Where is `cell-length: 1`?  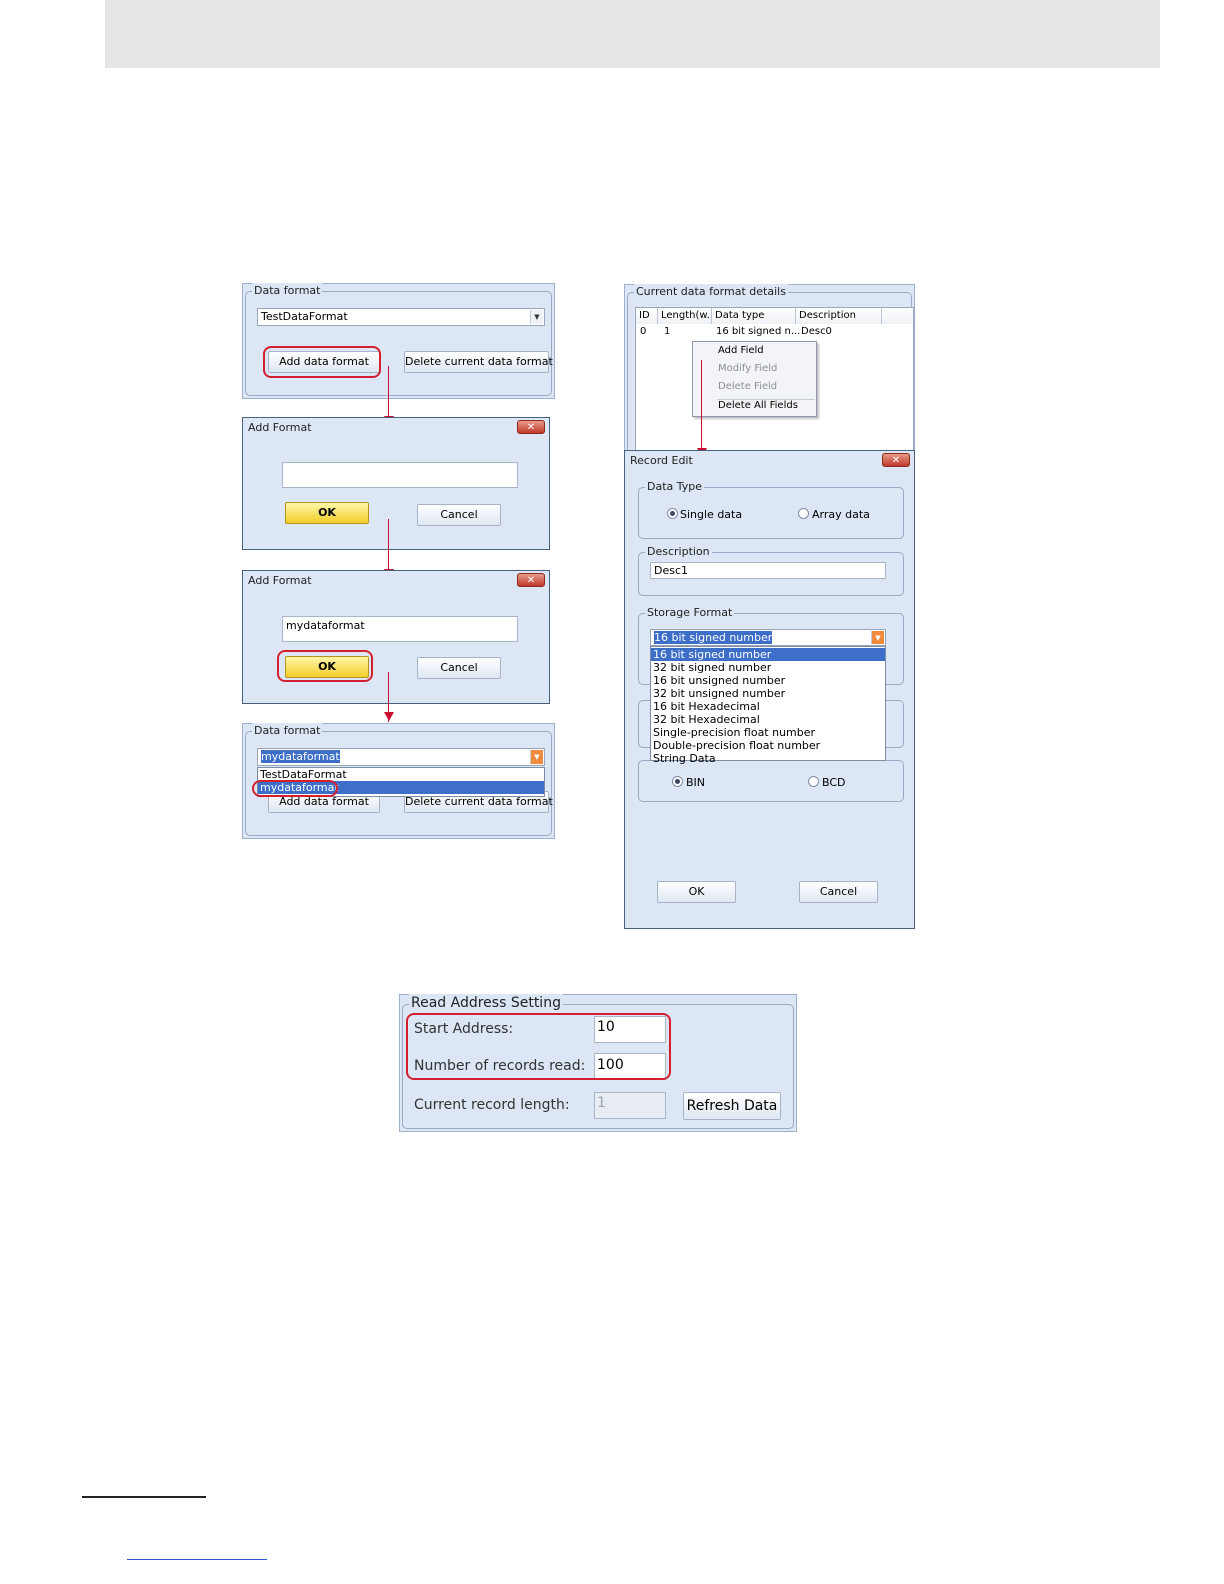 cell-length: 1 is located at coordinates (667, 331).